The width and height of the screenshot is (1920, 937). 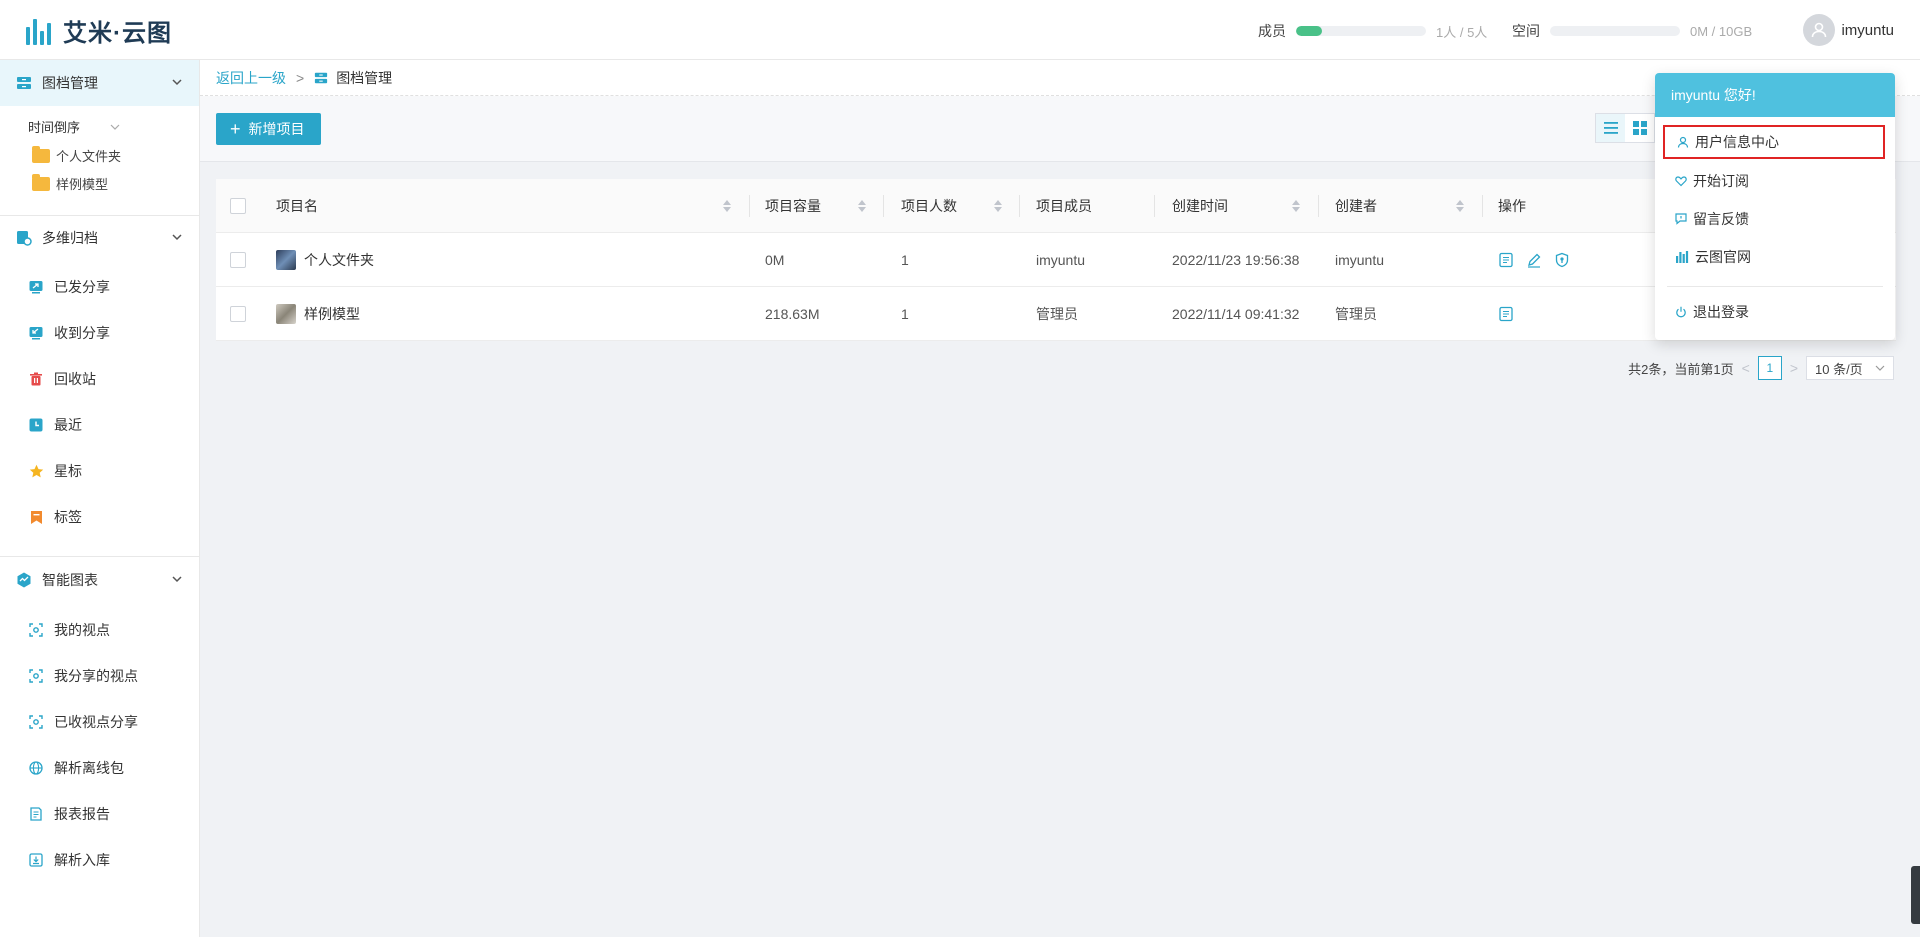 I want to click on project-size: 0M, so click(x=775, y=260).